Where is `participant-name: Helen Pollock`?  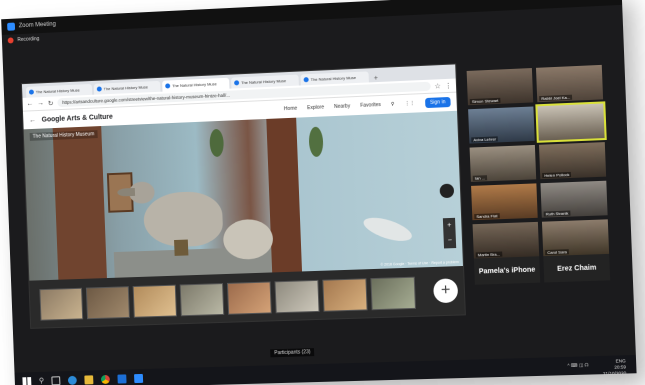
participant-name: Helen Pollock is located at coordinates (556, 175).